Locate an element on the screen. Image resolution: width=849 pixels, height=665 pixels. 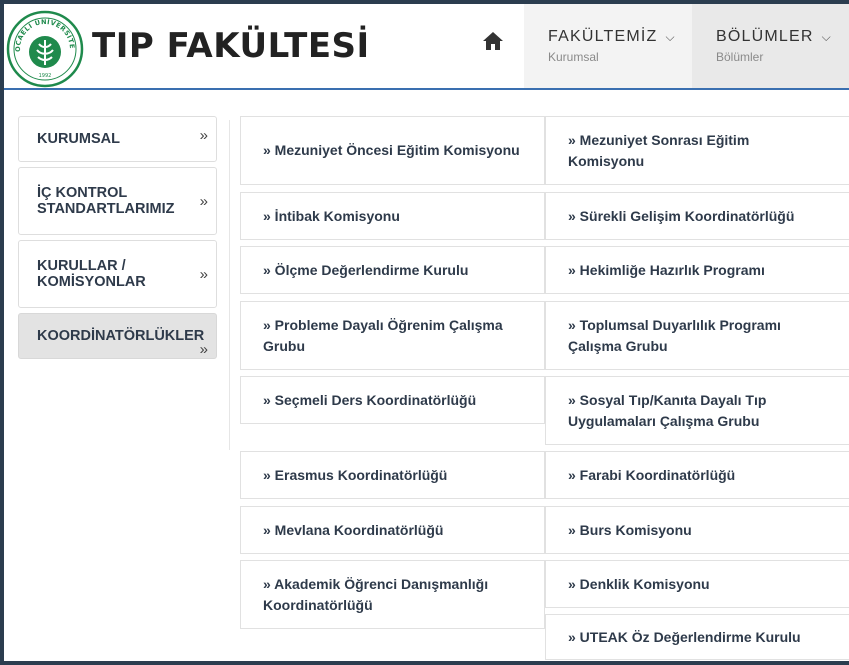
sidebar-item-label: İÇ KONTROL STANDARTLARIMIZ is located at coordinates (106, 201).